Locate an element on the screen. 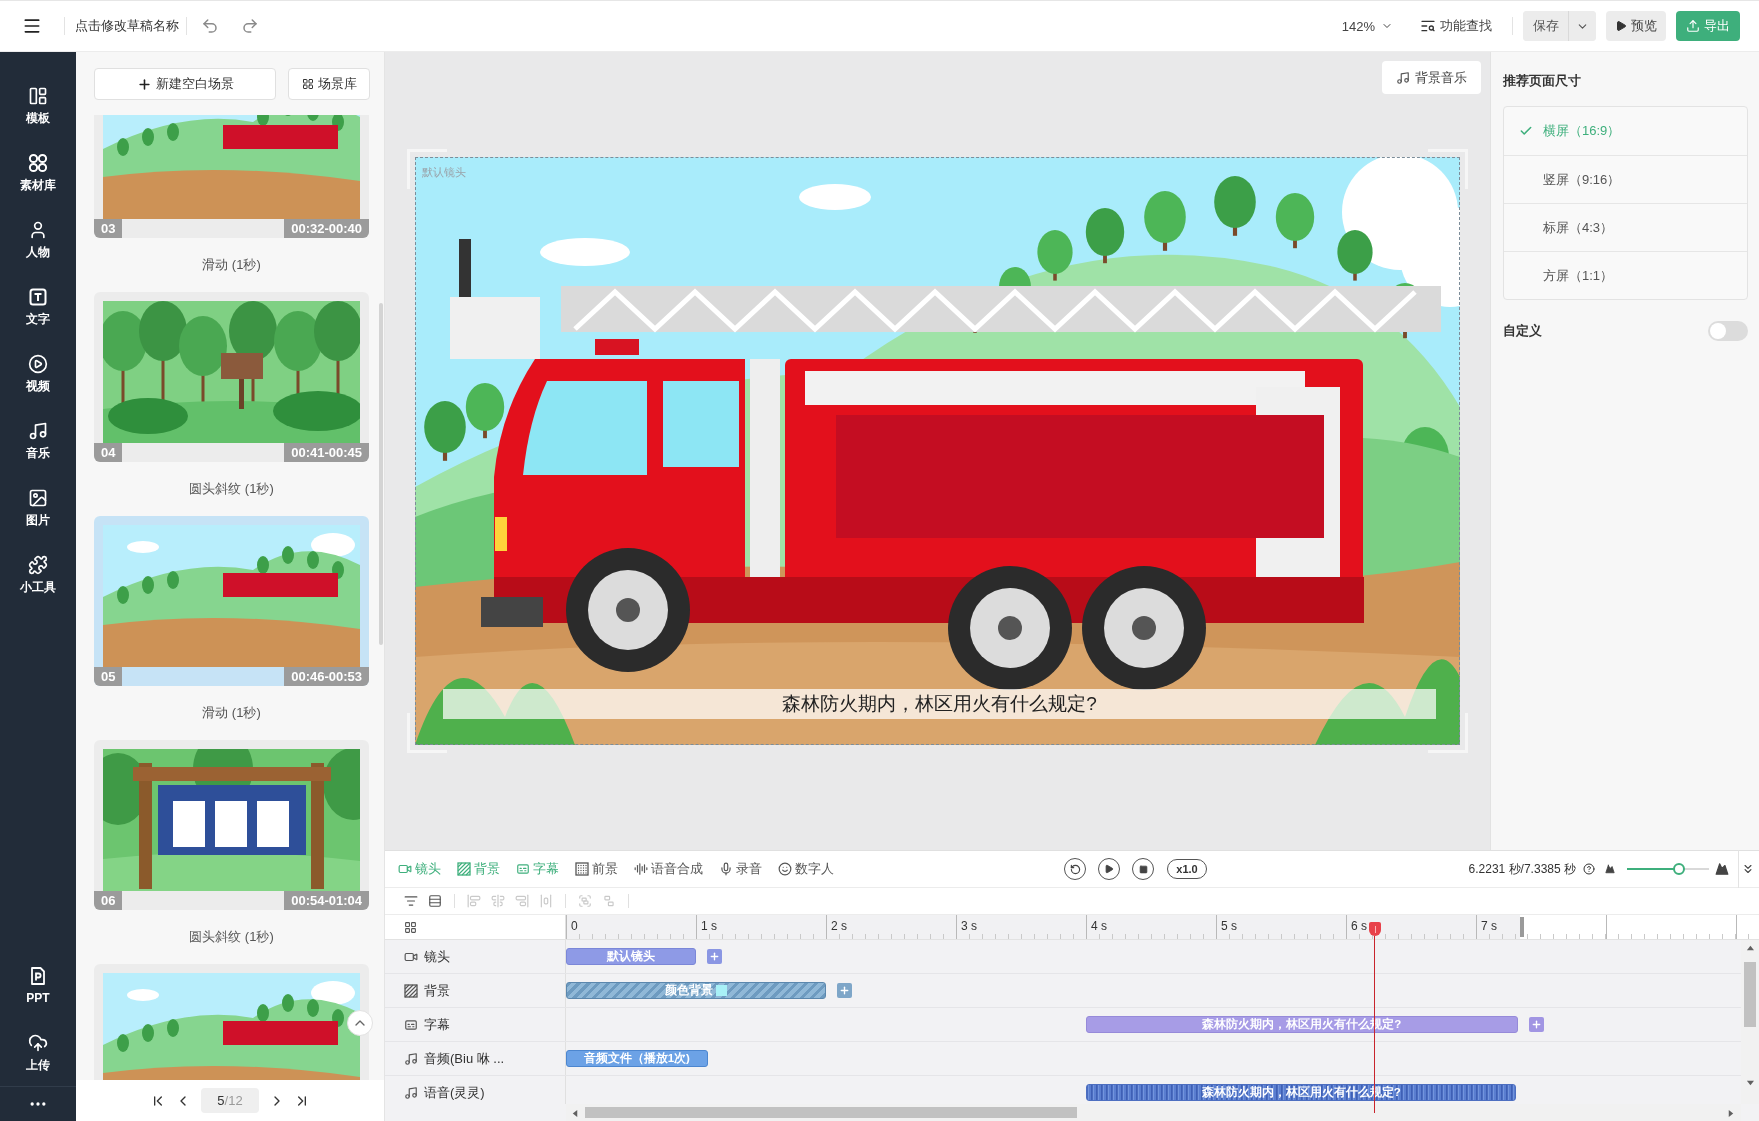  feature-search-button: 功能查找 is located at coordinates (1456, 26).